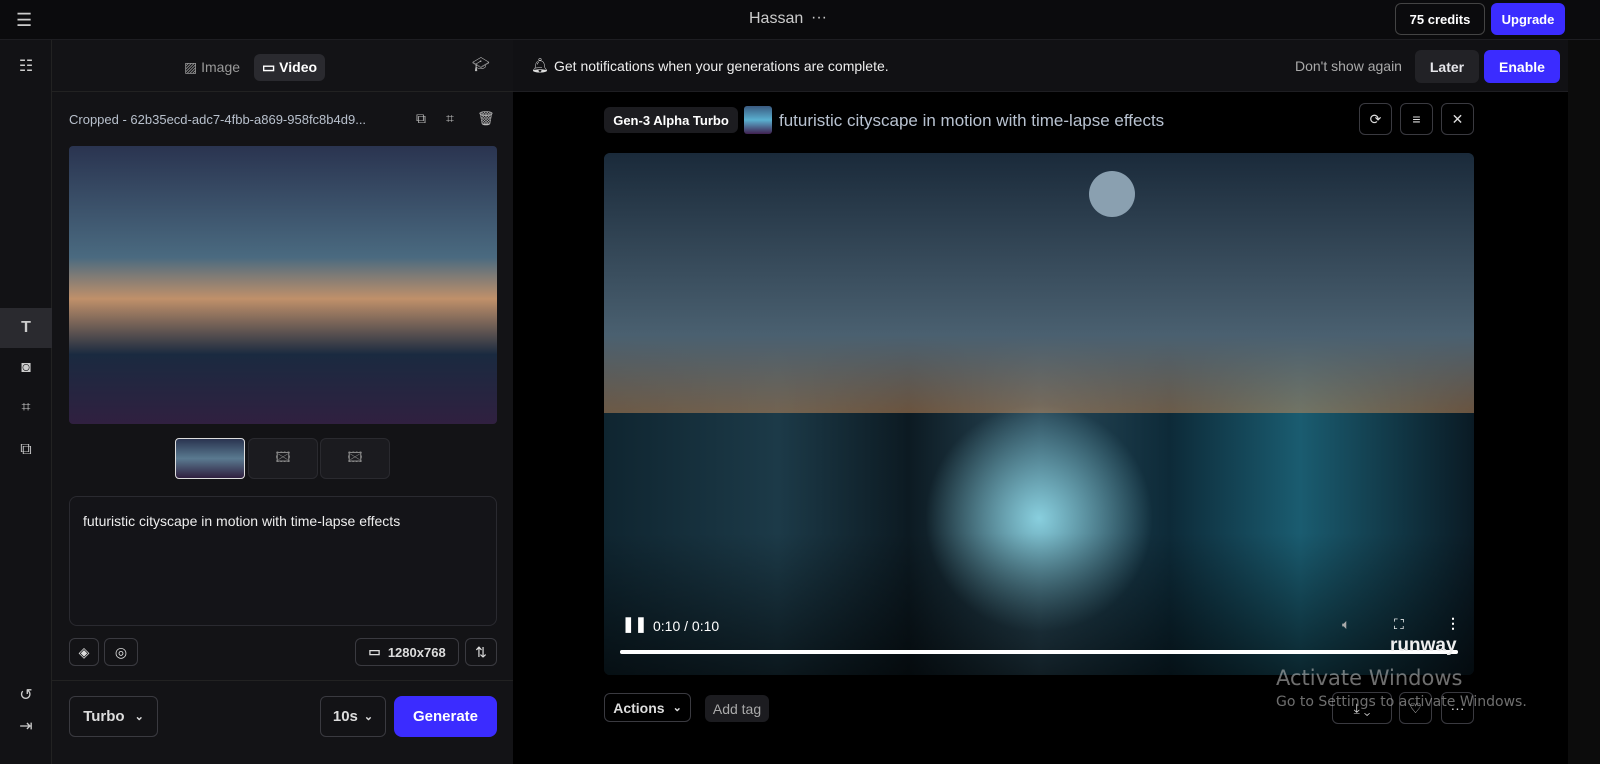  I want to click on actions-label: Actions, so click(639, 707).